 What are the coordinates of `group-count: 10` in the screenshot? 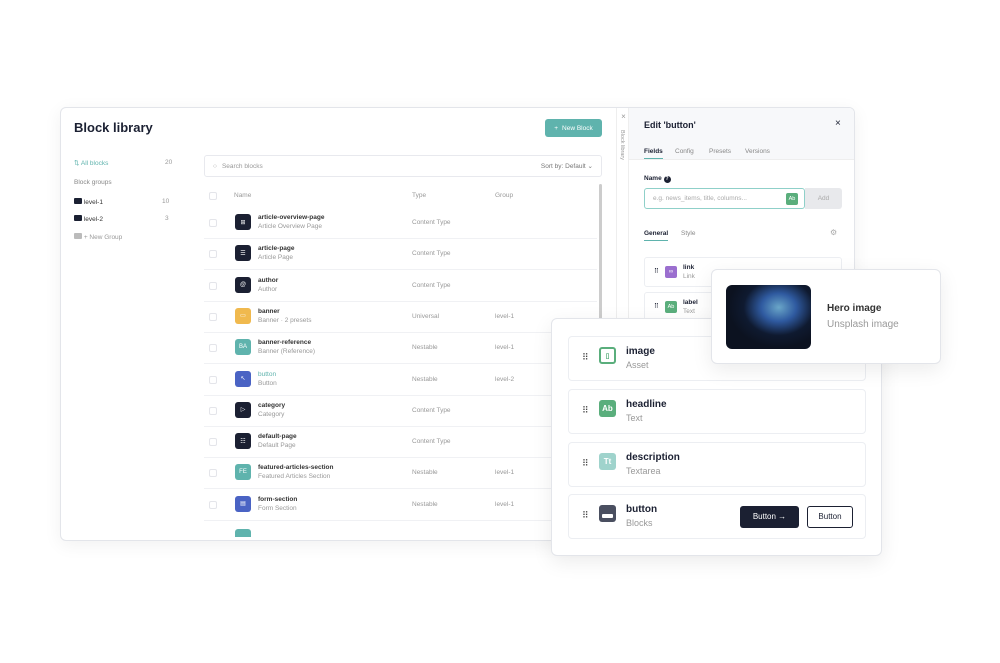 It's located at (166, 201).